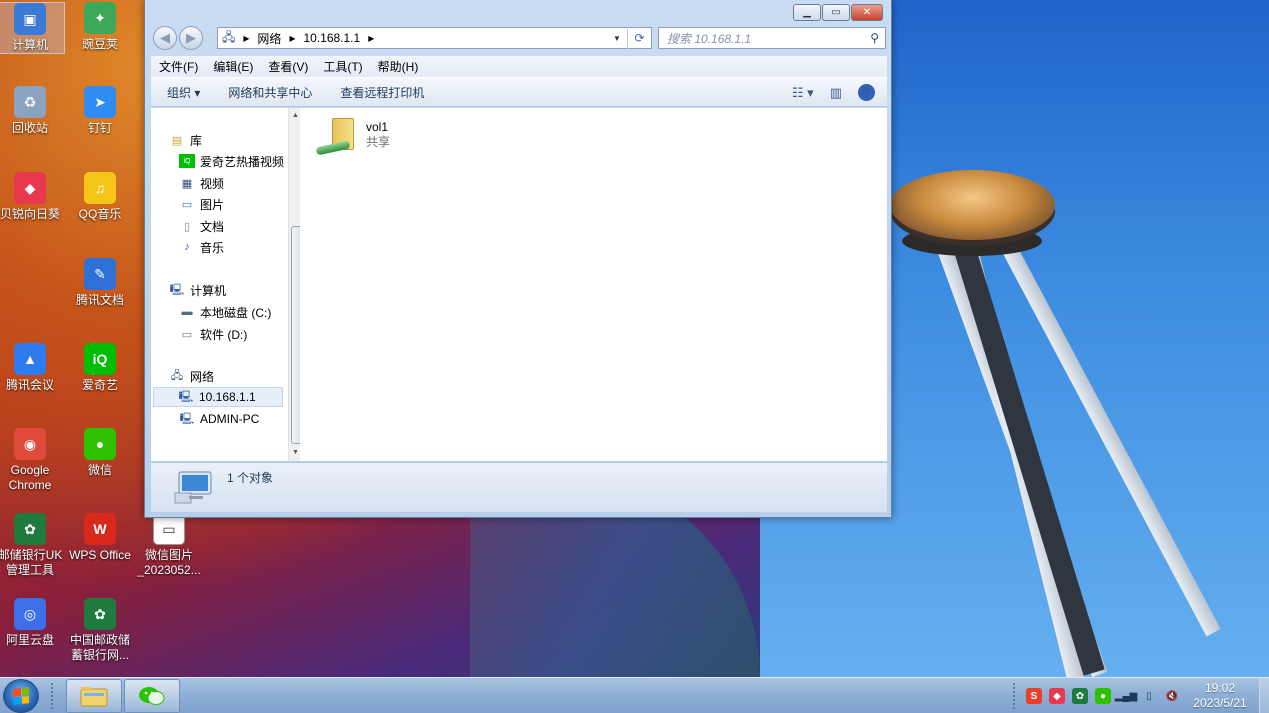 The height and width of the screenshot is (713, 1269). What do you see at coordinates (219, 419) in the screenshot?
I see `nav-network-host: 🖳 ADMIN-PC` at bounding box center [219, 419].